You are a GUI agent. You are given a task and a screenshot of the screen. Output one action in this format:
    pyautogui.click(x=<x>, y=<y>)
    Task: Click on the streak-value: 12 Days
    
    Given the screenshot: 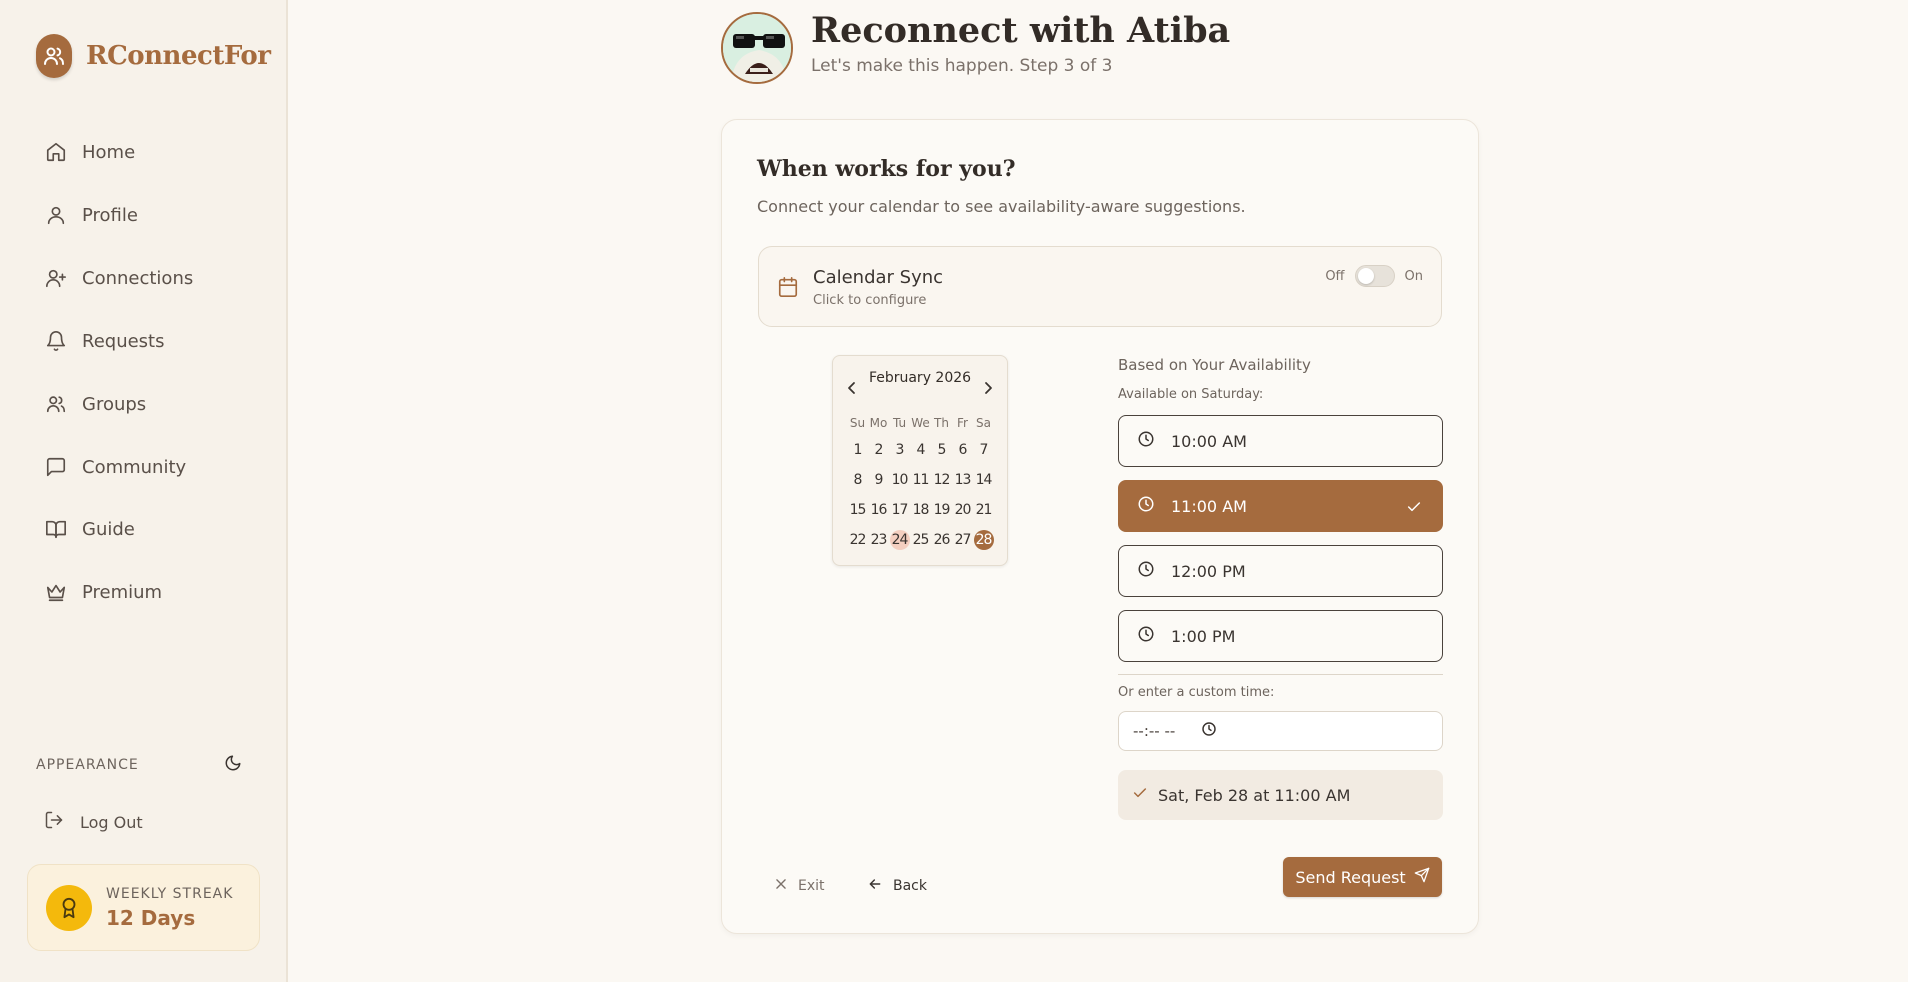 What is the action you would take?
    pyautogui.click(x=151, y=917)
    